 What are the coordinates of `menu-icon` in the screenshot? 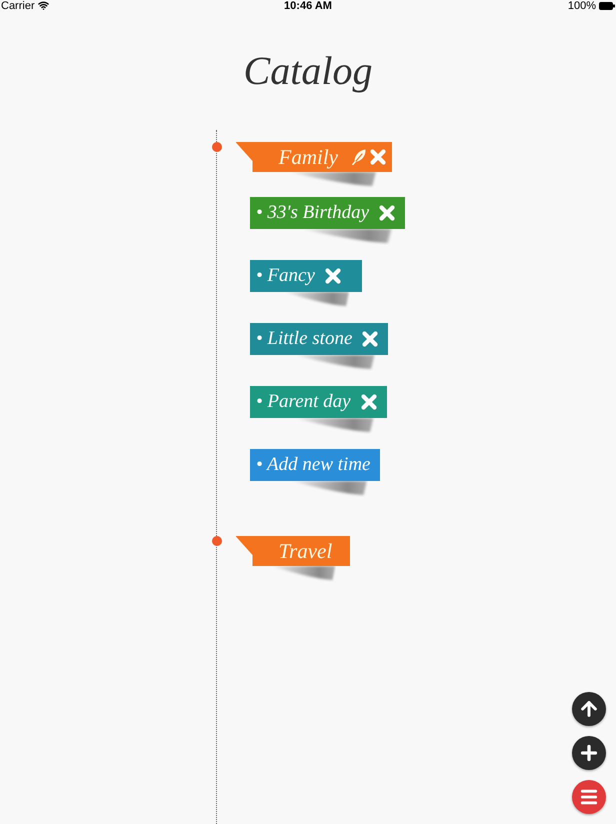 It's located at (589, 797).